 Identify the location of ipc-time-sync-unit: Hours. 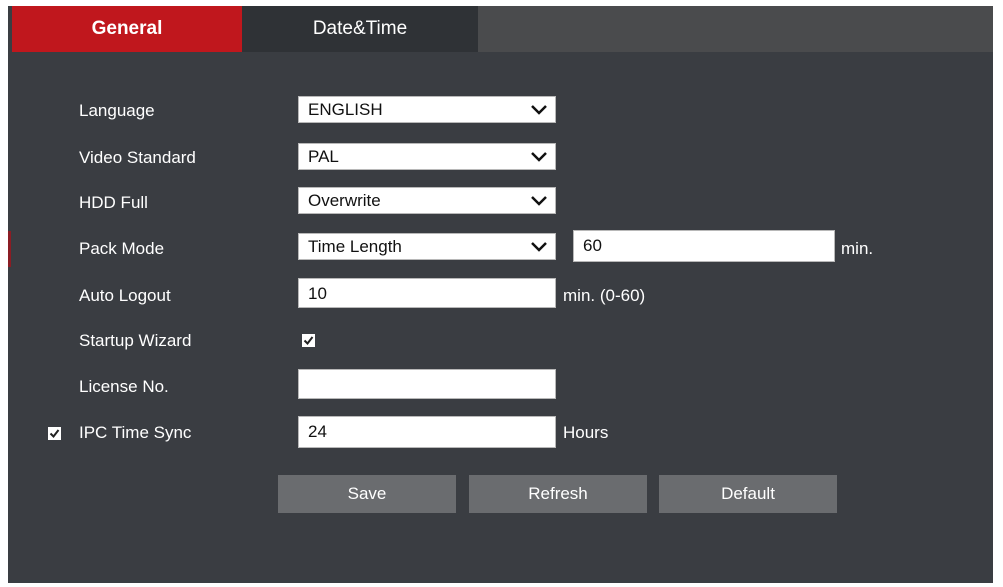
(586, 432).